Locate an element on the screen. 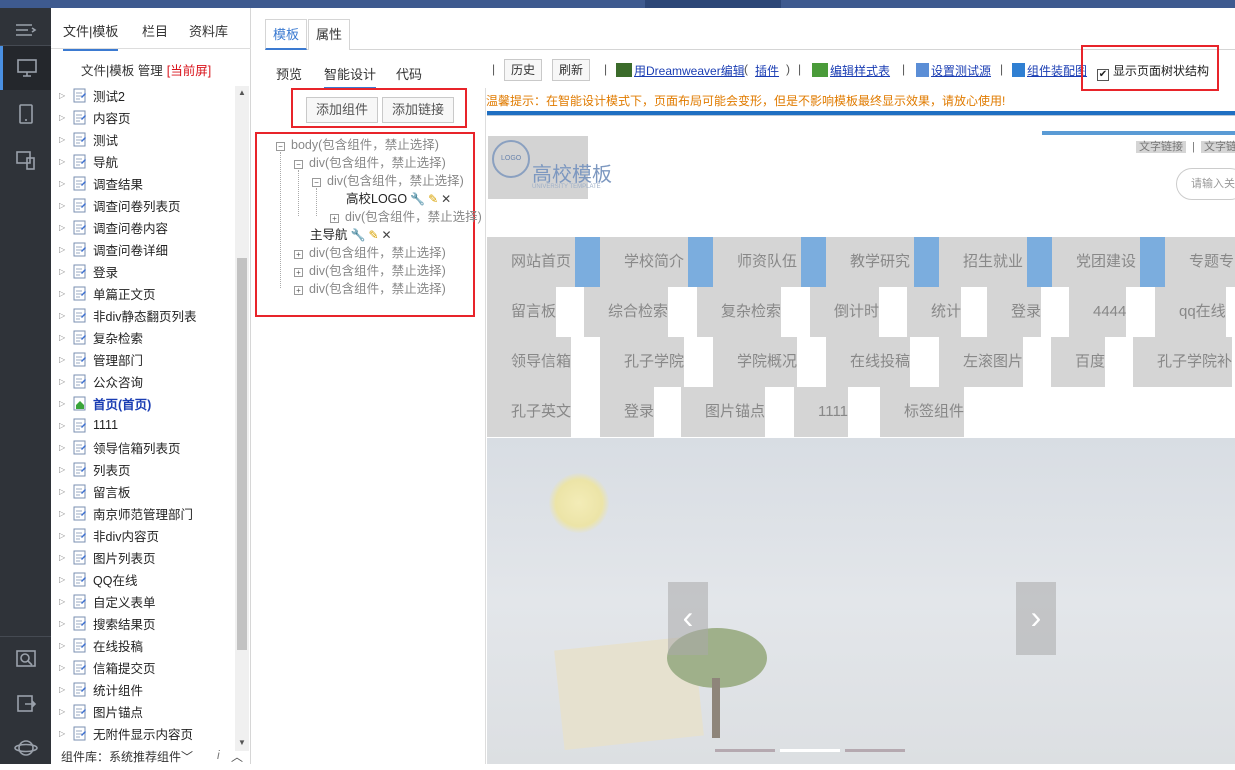 The image size is (1235, 770). template-list-item: ▷ 单篇正文页 is located at coordinates (143, 293).